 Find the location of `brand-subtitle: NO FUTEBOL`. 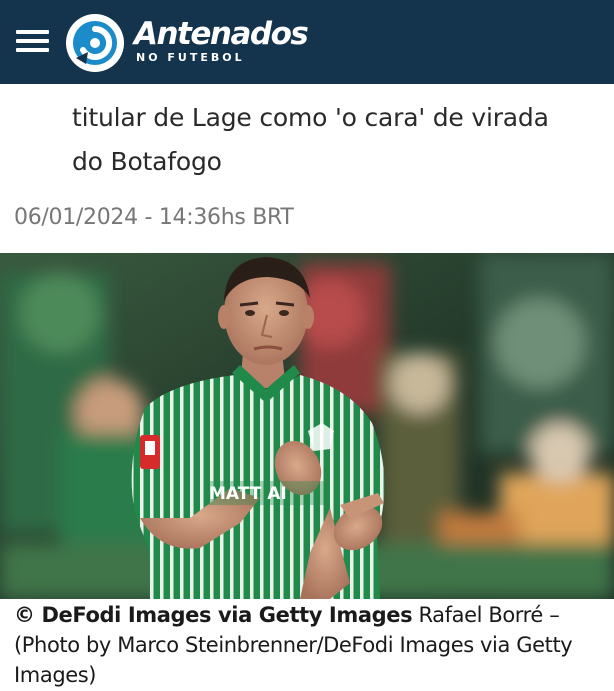

brand-subtitle: NO FUTEBOL is located at coordinates (190, 57).